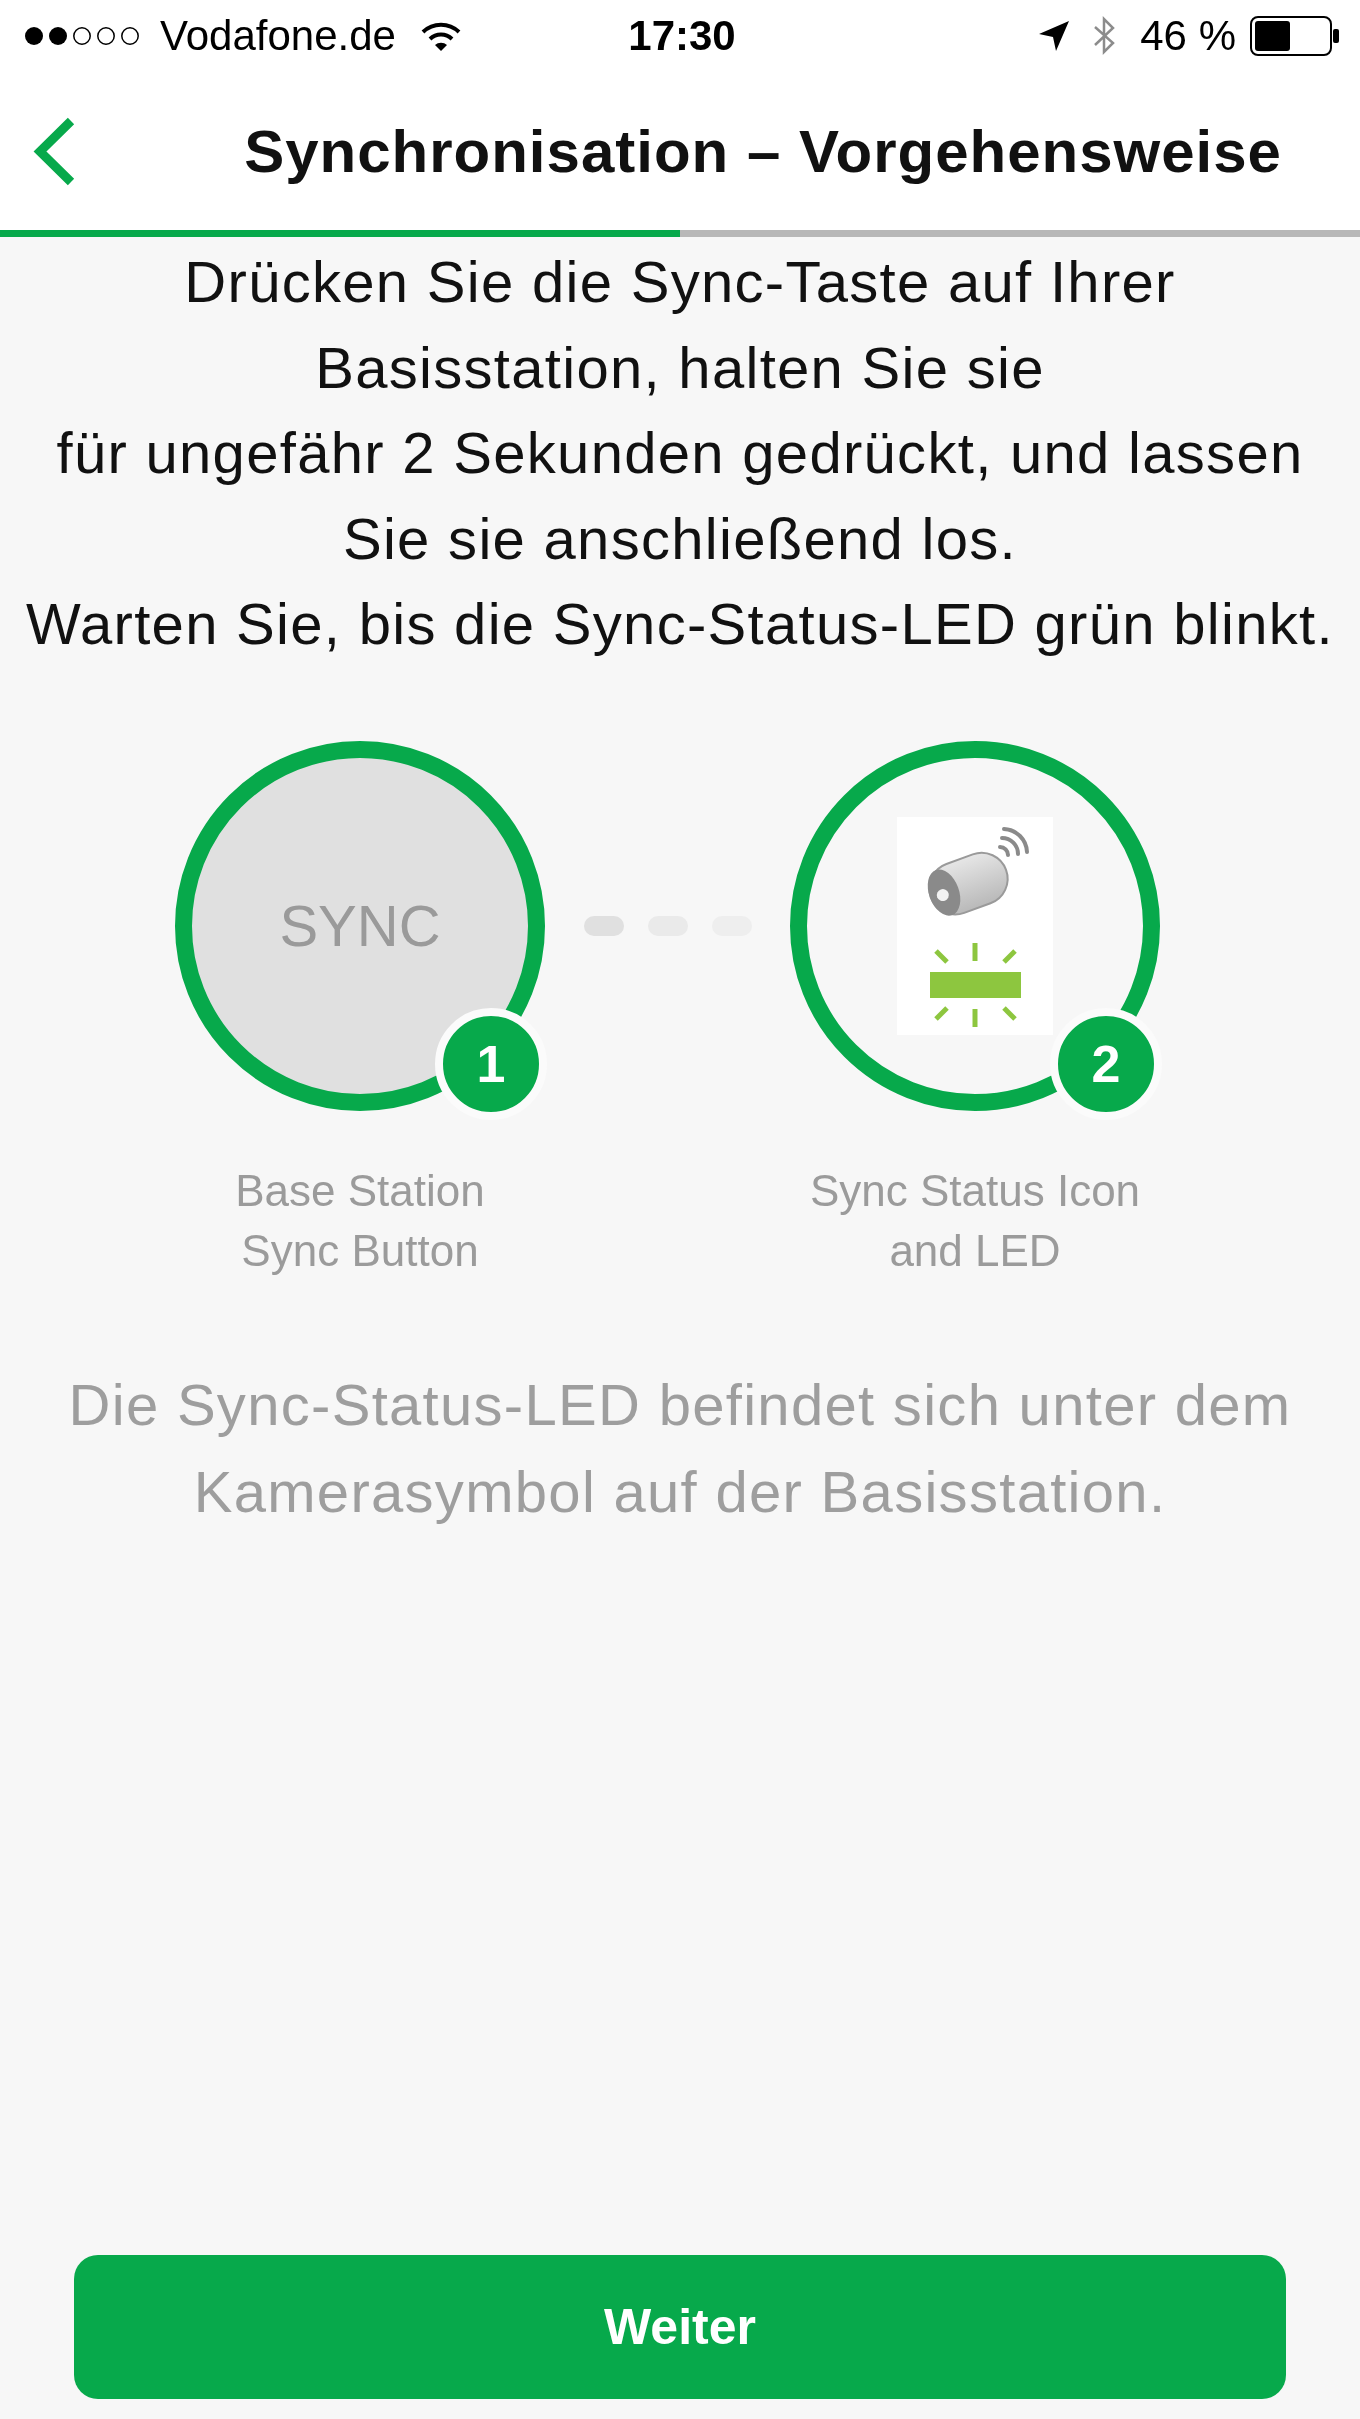 The height and width of the screenshot is (2419, 1360). Describe the element at coordinates (1295, 36) in the screenshot. I see `battery-icon` at that location.